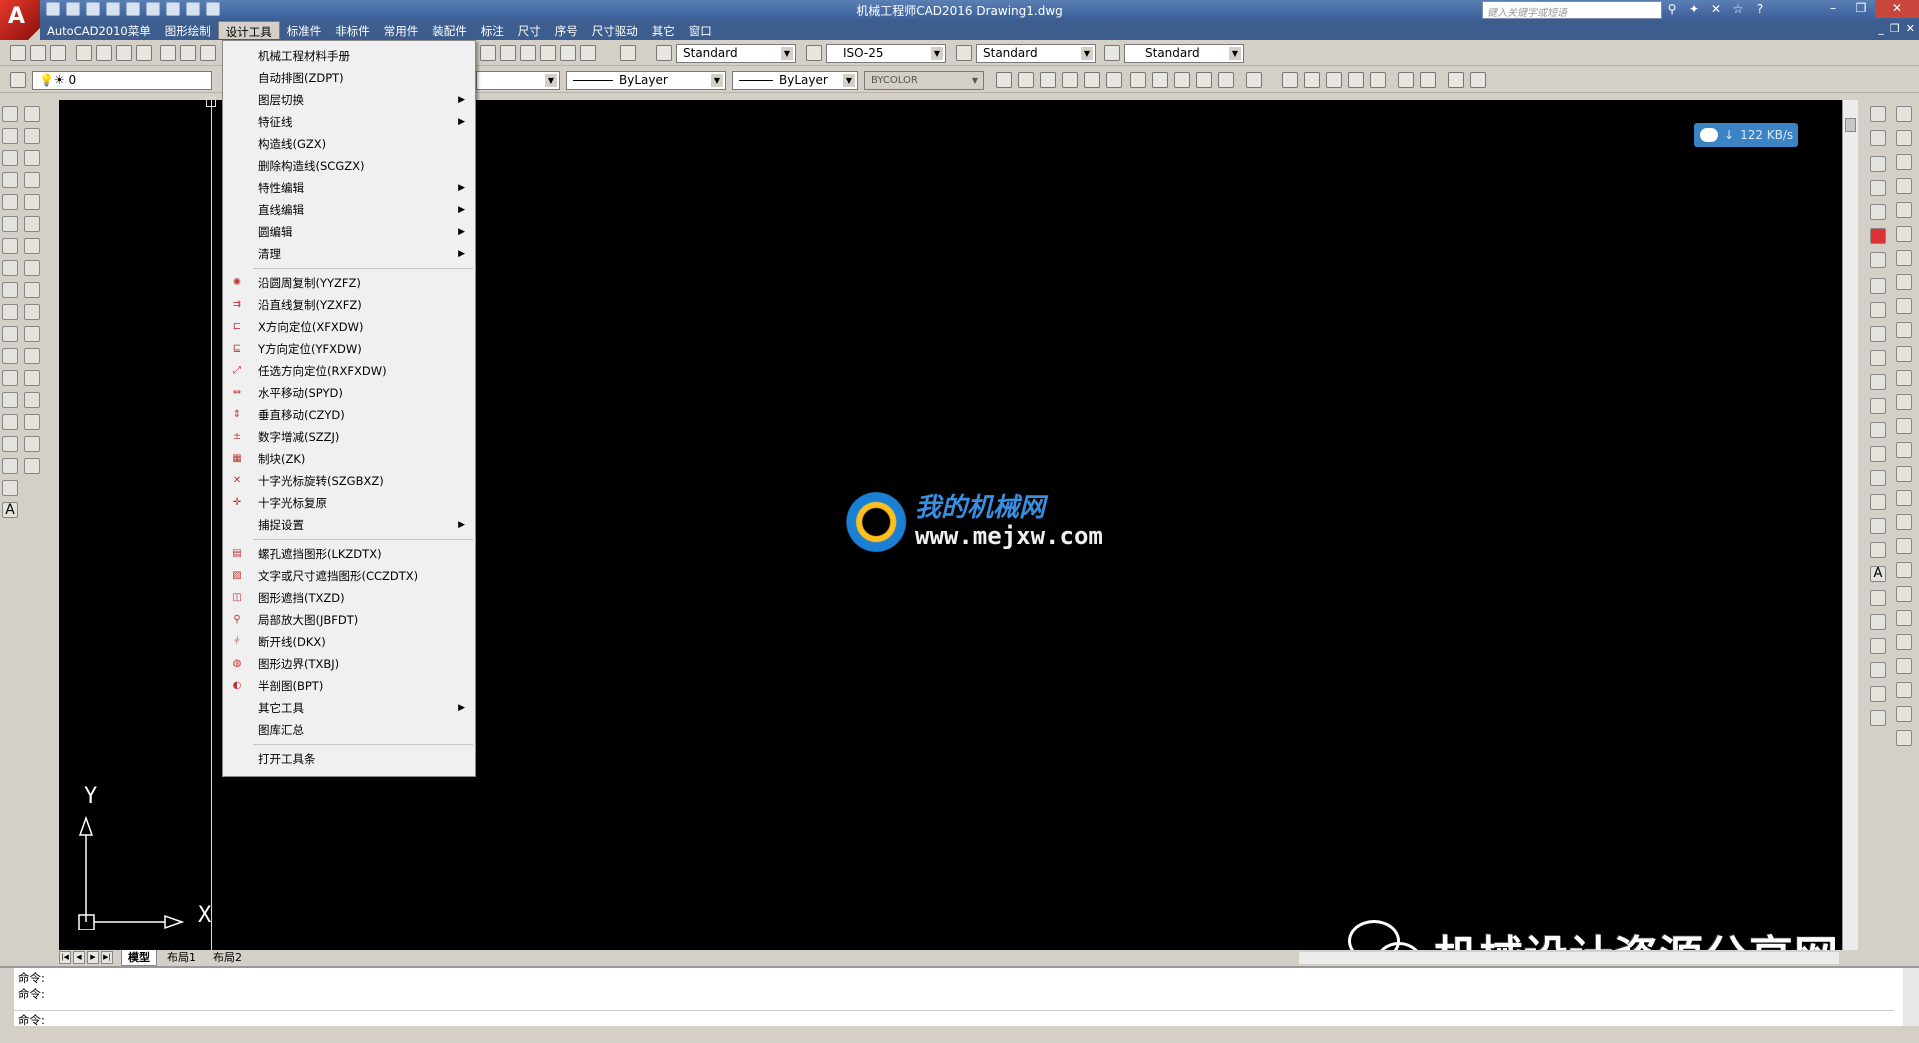 The width and height of the screenshot is (1919, 1043). I want to click on multileader-style-icon, so click(1112, 53).